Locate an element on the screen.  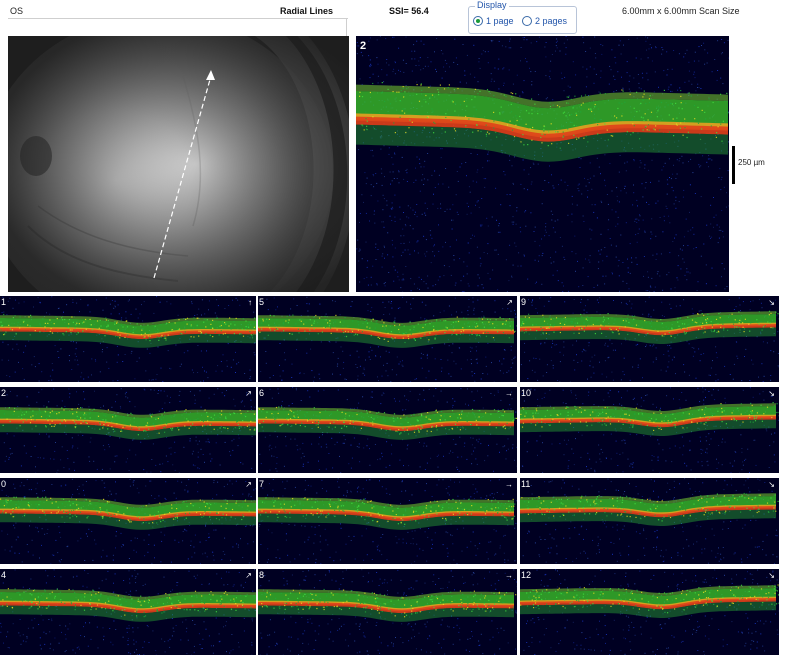
display-option-2-pages: 2 pages is located at coordinates (544, 21).